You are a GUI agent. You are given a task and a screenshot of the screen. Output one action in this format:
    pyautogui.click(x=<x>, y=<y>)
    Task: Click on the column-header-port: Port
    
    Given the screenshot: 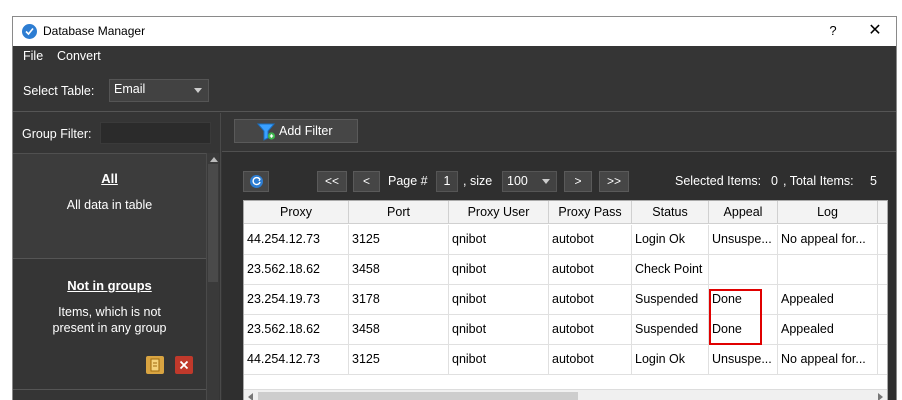 What is the action you would take?
    pyautogui.click(x=399, y=212)
    